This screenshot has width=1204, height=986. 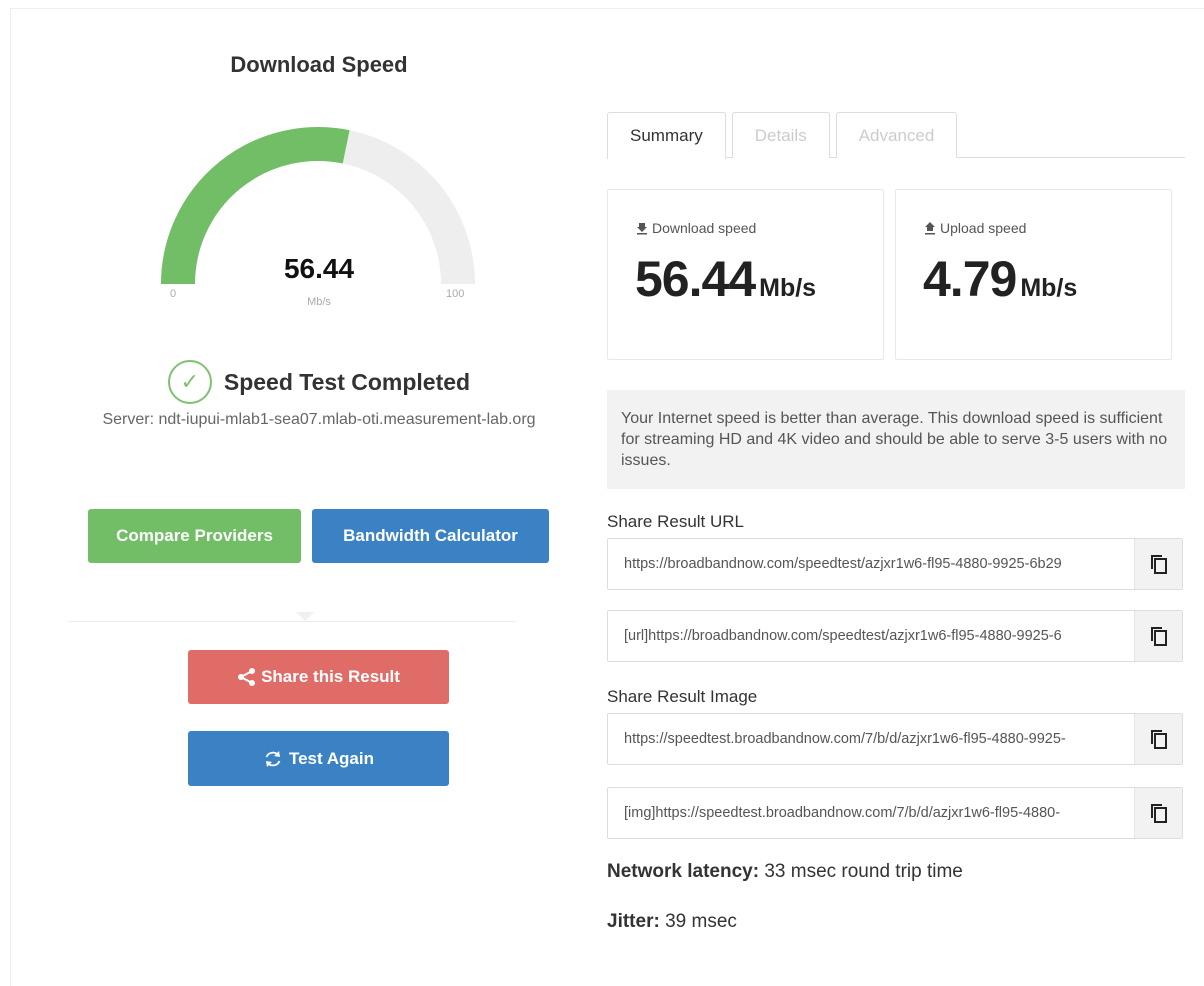 I want to click on share-image-heading: Share Result Image, so click(x=682, y=696).